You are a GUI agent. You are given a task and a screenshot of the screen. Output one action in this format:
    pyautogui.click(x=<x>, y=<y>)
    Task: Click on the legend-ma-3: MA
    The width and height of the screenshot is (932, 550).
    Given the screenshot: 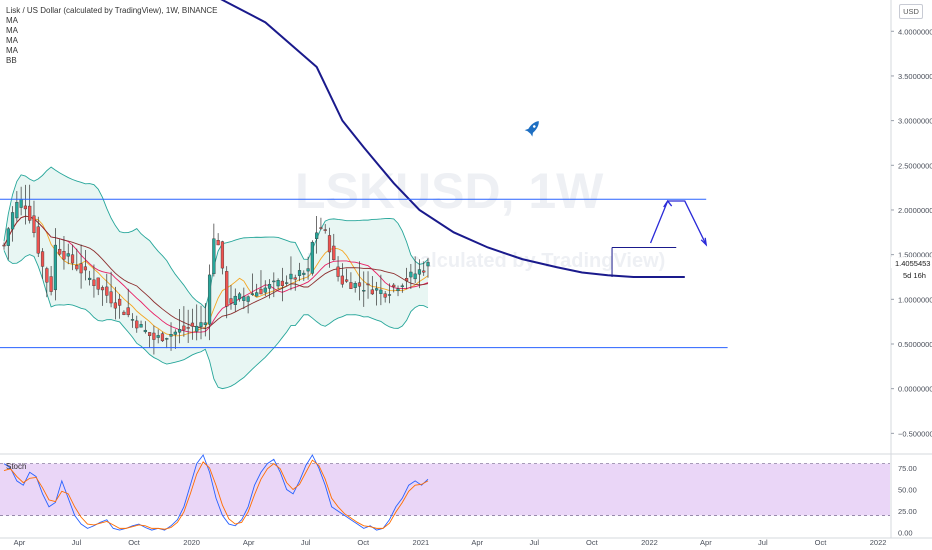 What is the action you would take?
    pyautogui.click(x=111, y=41)
    